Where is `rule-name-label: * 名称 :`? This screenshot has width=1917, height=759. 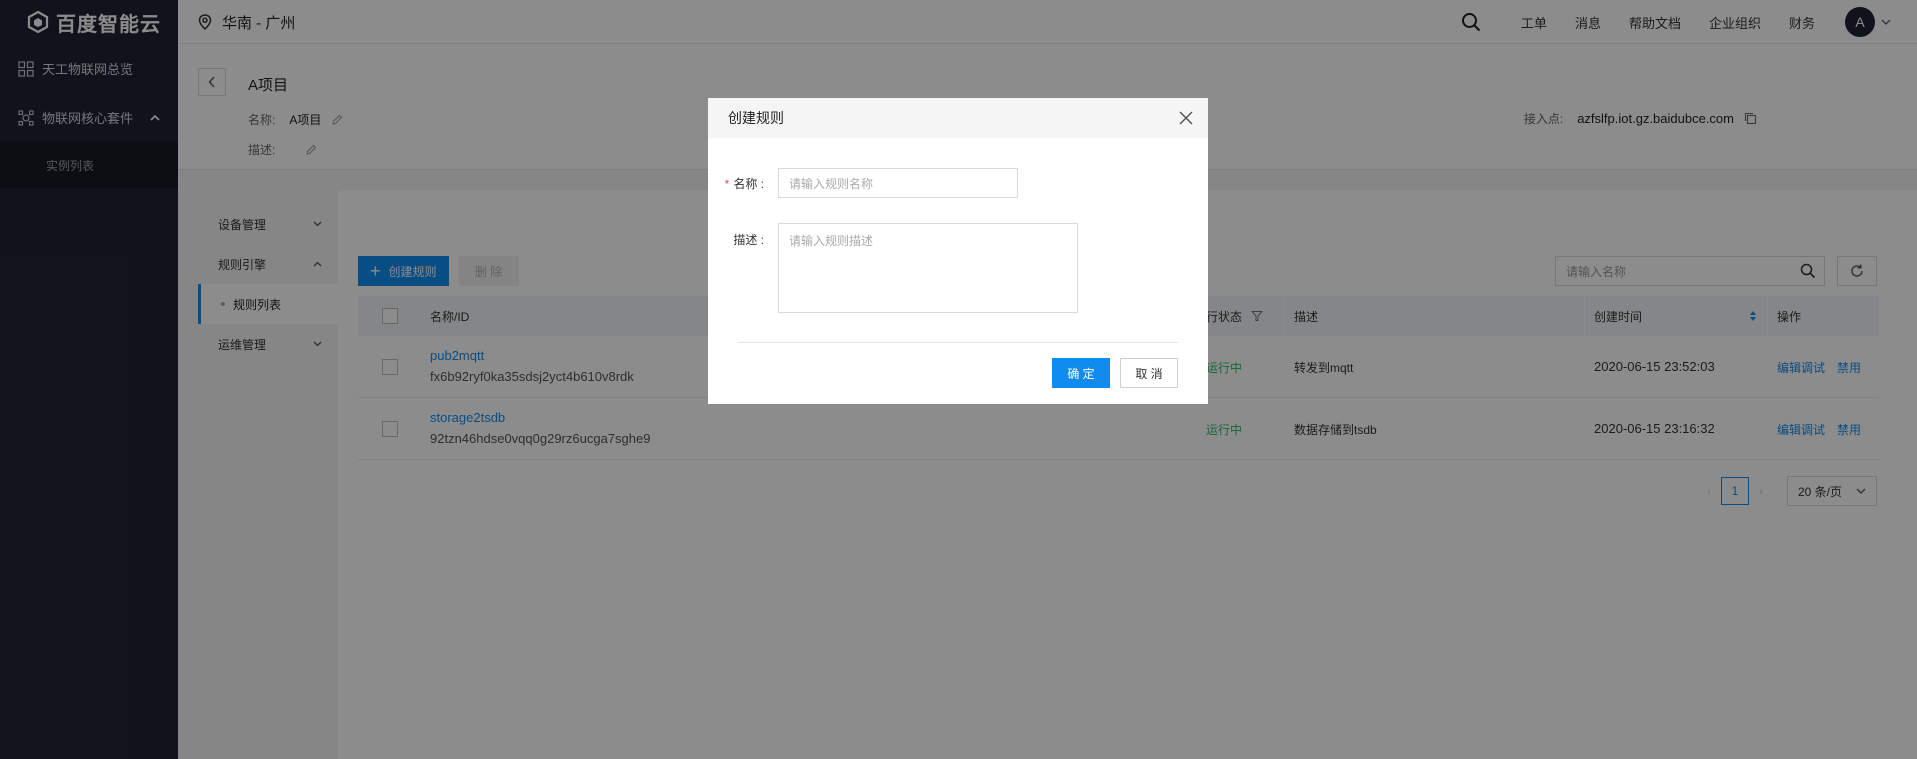
rule-name-label: * 名称 : is located at coordinates (743, 183).